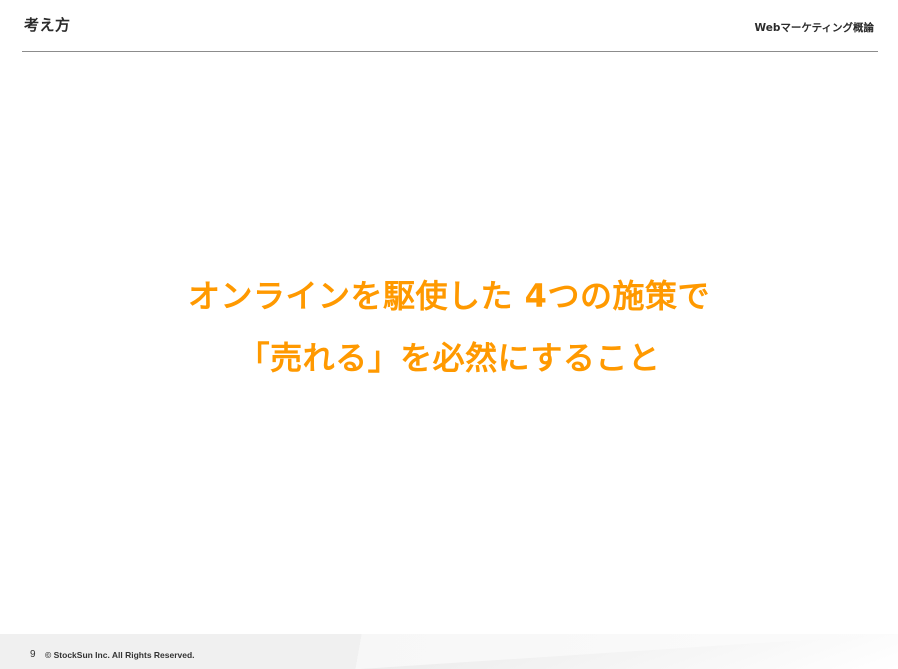 This screenshot has height=669, width=898. What do you see at coordinates (33, 654) in the screenshot?
I see `page-number: 9` at bounding box center [33, 654].